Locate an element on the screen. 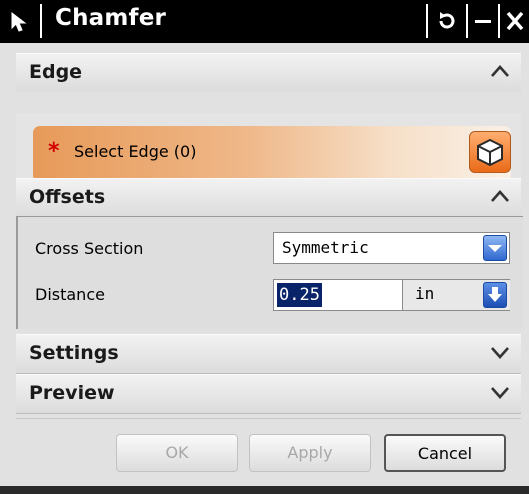 The image size is (529, 494). settings-section-header: Settings is located at coordinates (268, 354).